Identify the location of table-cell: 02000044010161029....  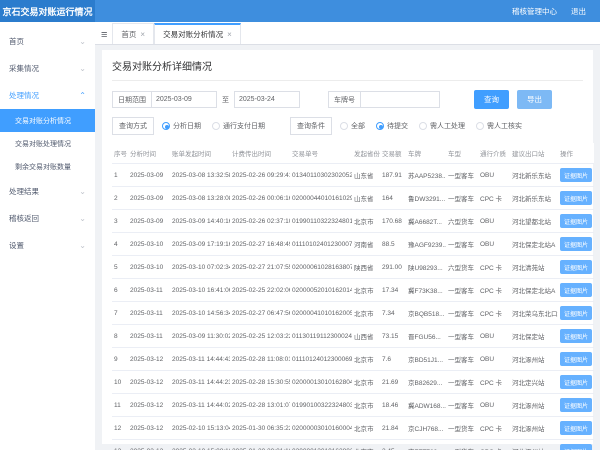
(321, 198).